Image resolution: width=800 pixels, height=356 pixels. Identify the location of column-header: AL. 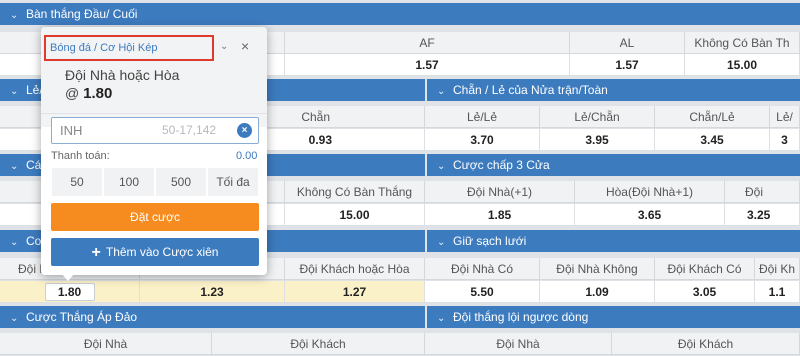
(627, 43).